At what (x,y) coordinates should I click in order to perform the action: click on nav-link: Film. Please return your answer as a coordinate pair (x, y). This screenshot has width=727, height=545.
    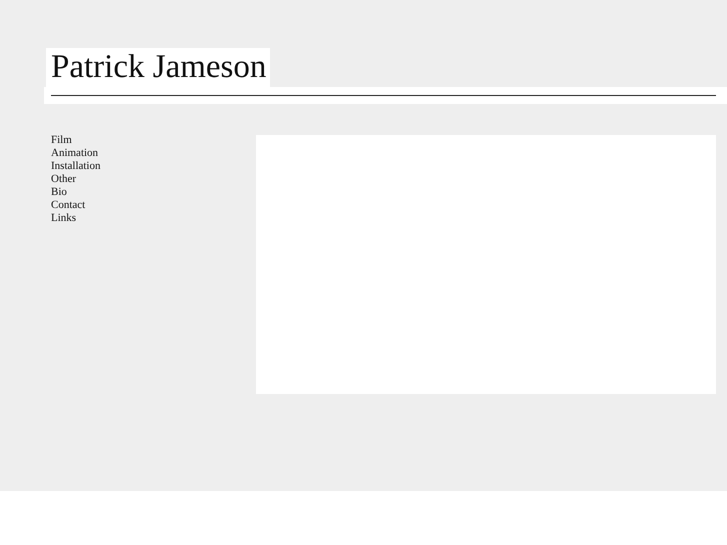
    Looking at the image, I should click on (153, 140).